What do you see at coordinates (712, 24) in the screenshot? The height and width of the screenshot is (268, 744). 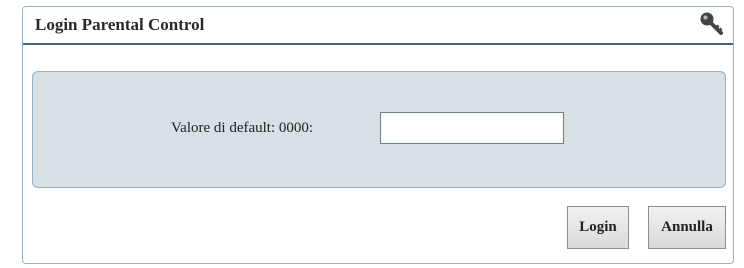 I see `key-icon` at bounding box center [712, 24].